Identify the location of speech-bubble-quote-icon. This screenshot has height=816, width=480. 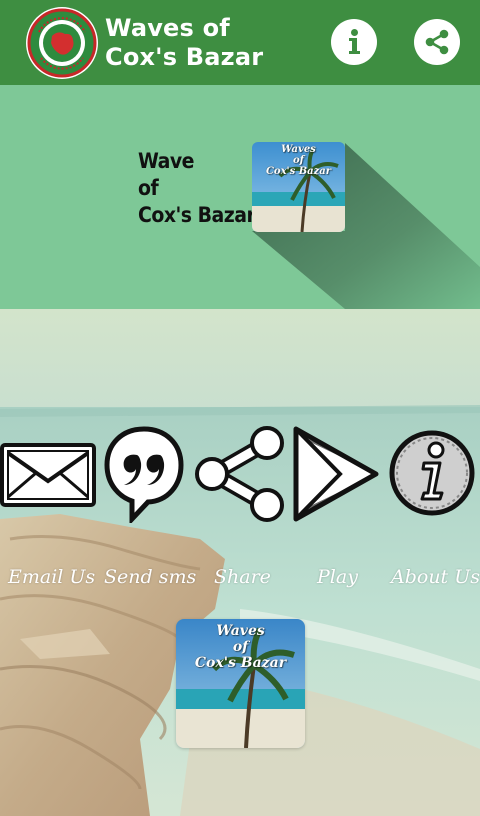
(144, 474).